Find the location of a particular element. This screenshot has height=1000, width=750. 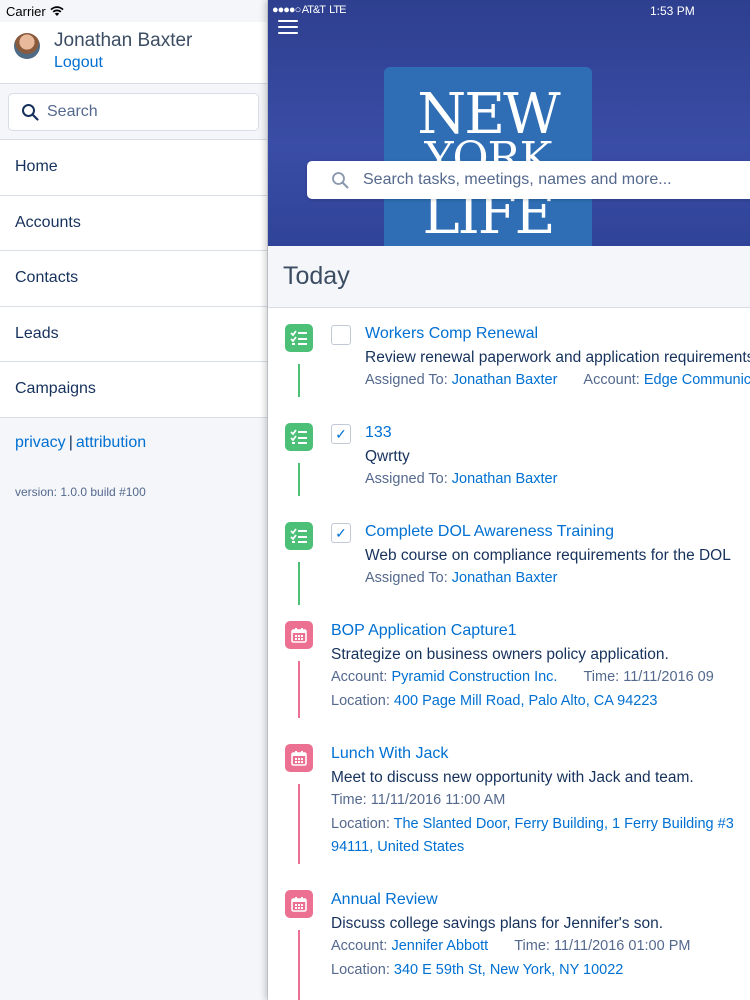

location-link-line-2: 94111, United States is located at coordinates (397, 847).